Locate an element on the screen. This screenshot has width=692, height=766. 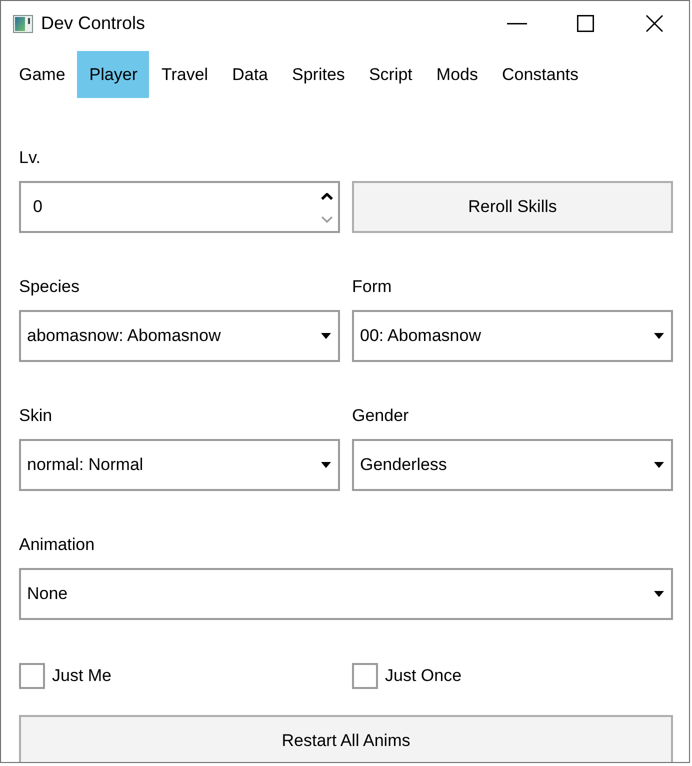
restart-button: Restart All Anims is located at coordinates (346, 738).